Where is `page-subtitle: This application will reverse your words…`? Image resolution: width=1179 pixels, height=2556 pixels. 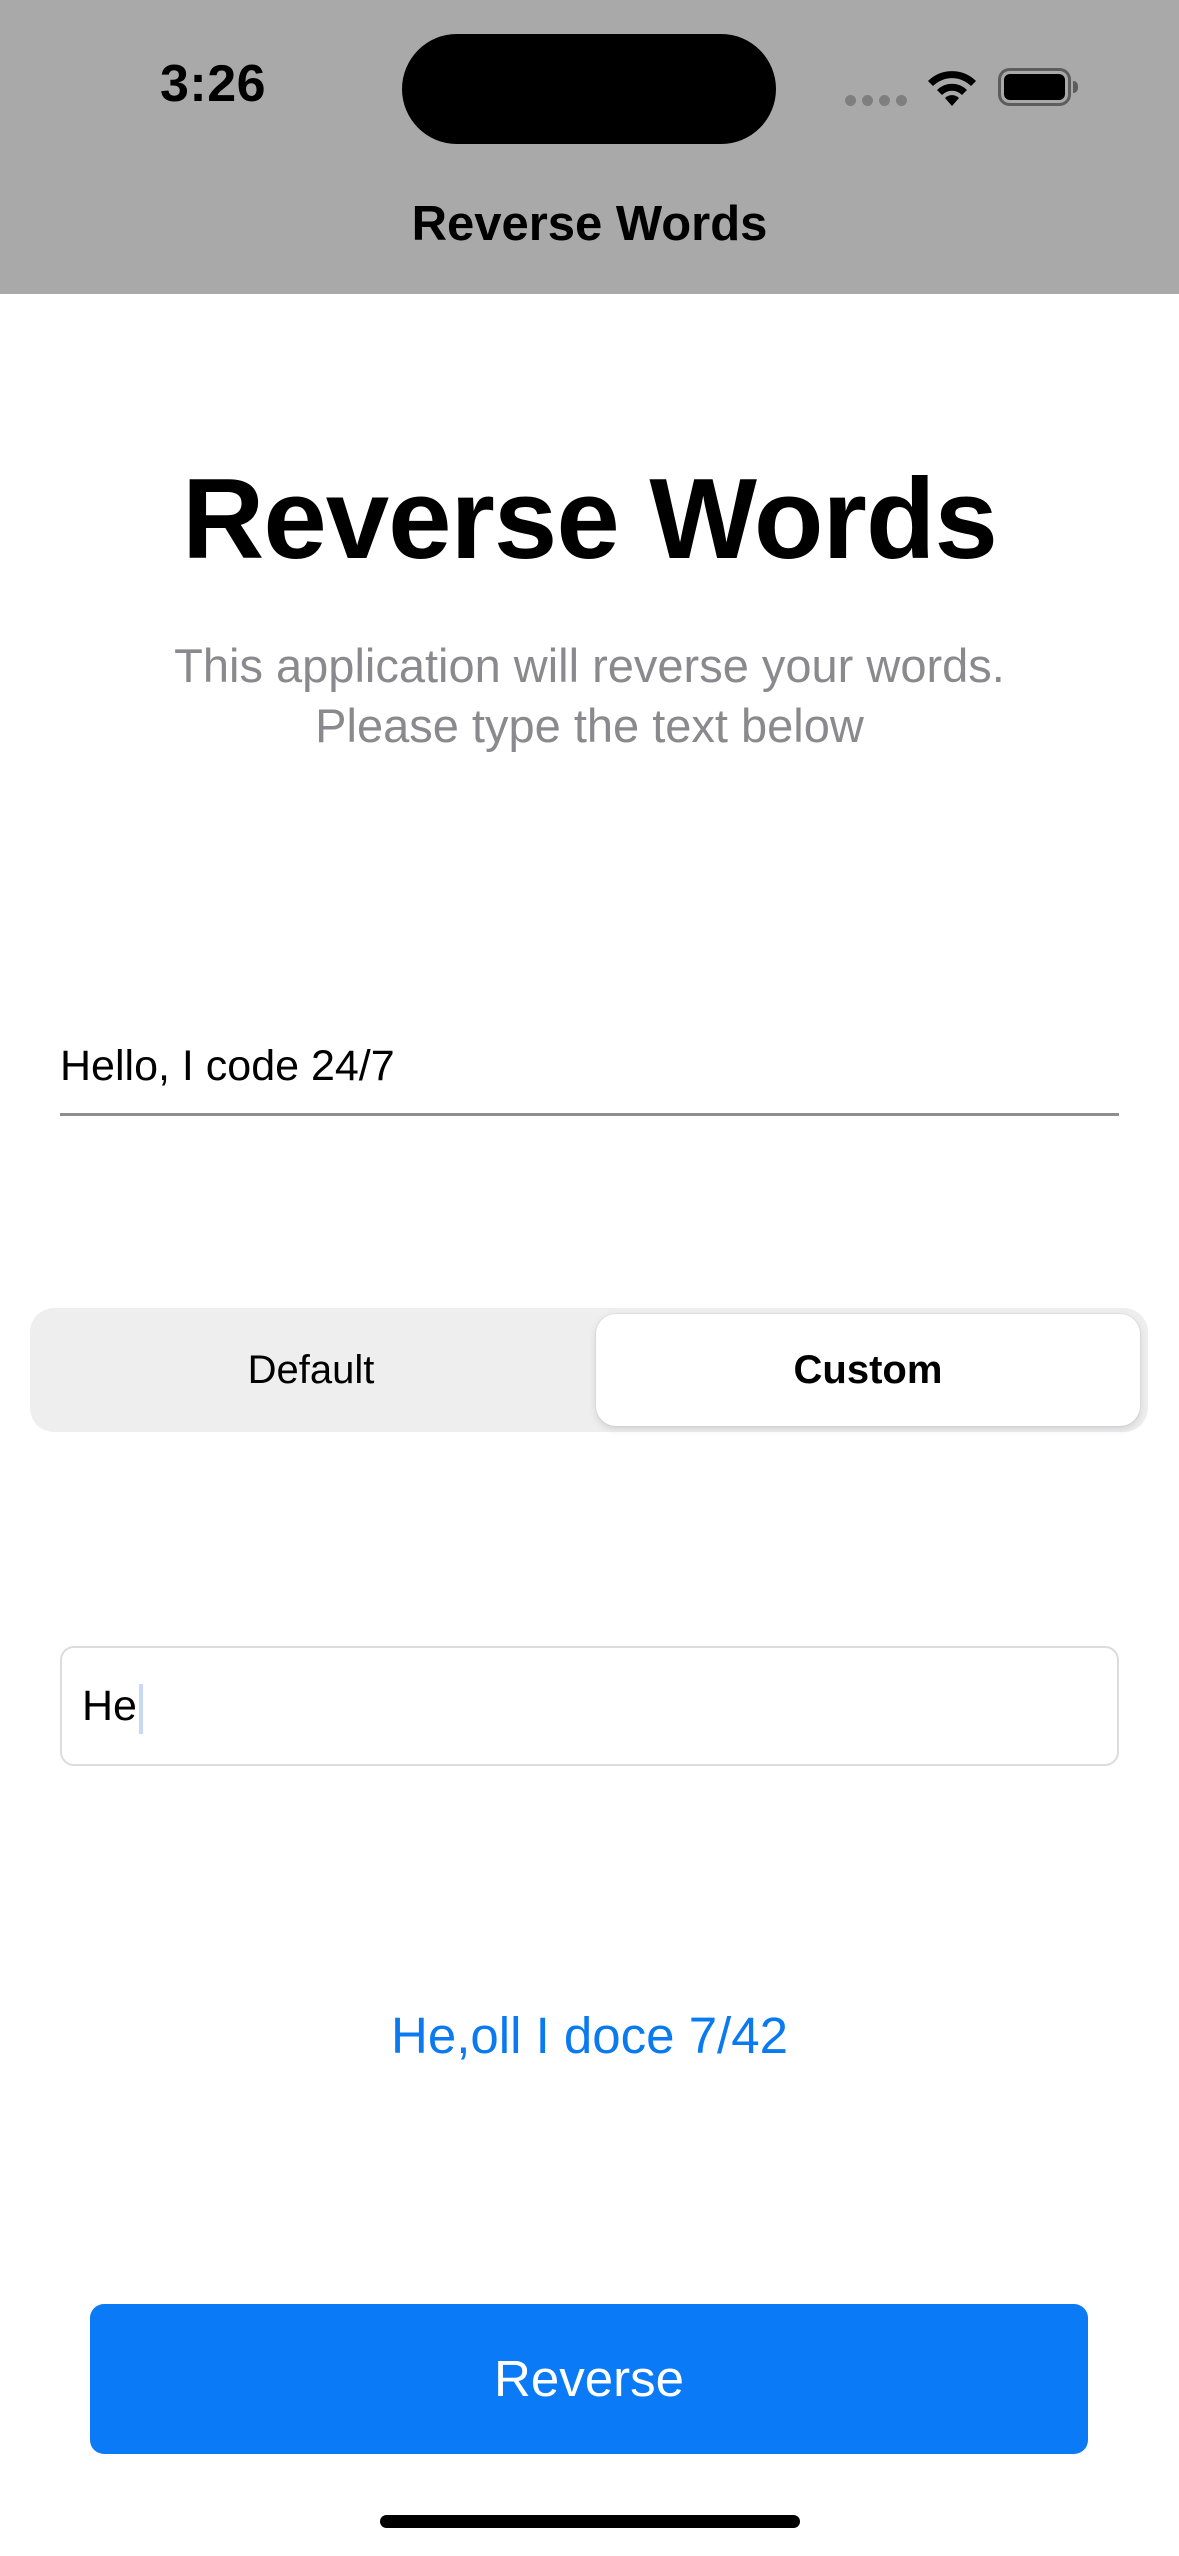
page-subtitle: This application will reverse your words… is located at coordinates (589, 696).